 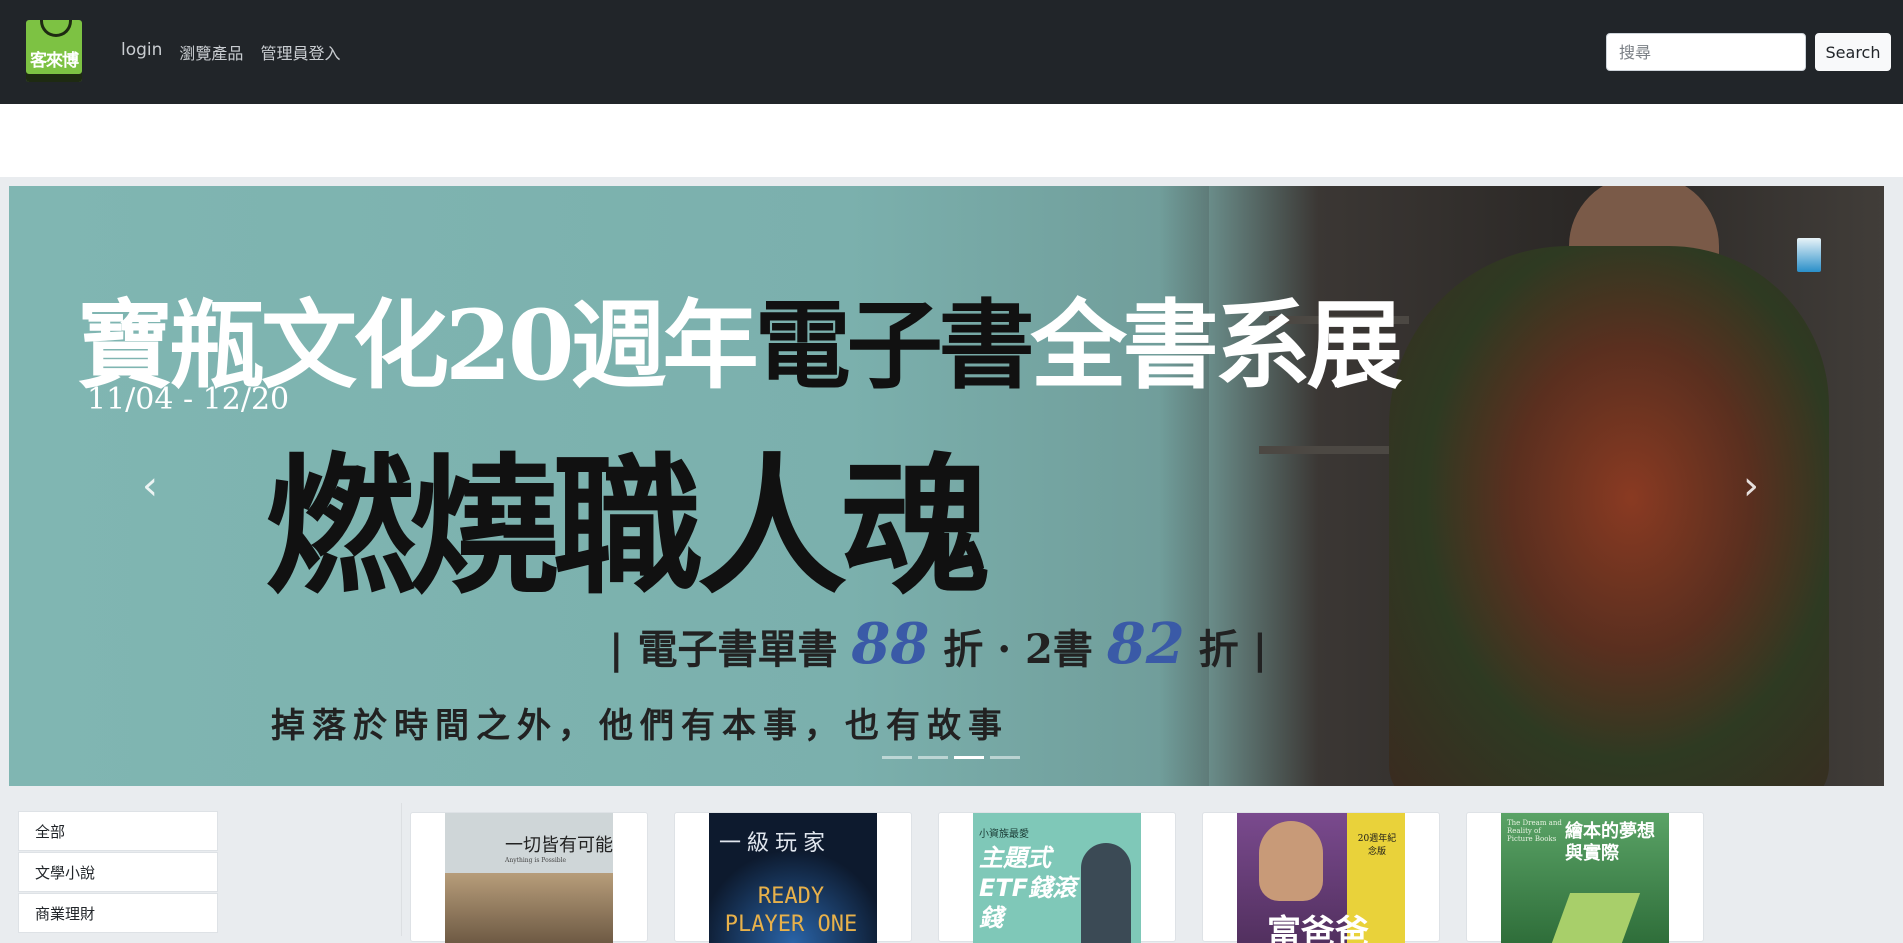 I want to click on book-cover-subtitle: READY PLAYER ONE, so click(x=791, y=910).